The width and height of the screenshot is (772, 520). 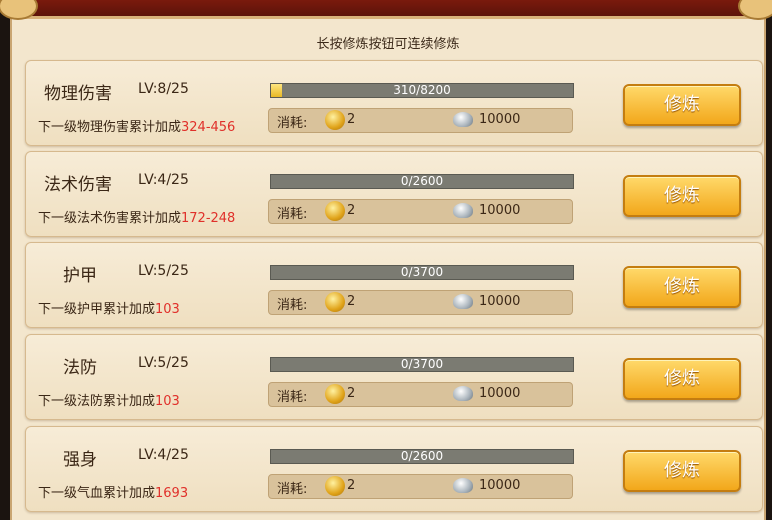 What do you see at coordinates (110, 127) in the screenshot?
I see `bonus-text: 下一级物理伤害累计加成` at bounding box center [110, 127].